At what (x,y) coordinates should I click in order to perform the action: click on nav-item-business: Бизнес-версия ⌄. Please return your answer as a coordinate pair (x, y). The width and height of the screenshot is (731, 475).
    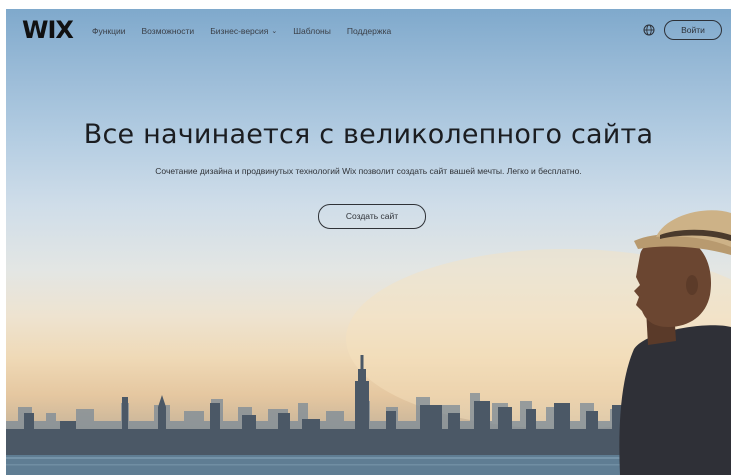
    Looking at the image, I should click on (243, 32).